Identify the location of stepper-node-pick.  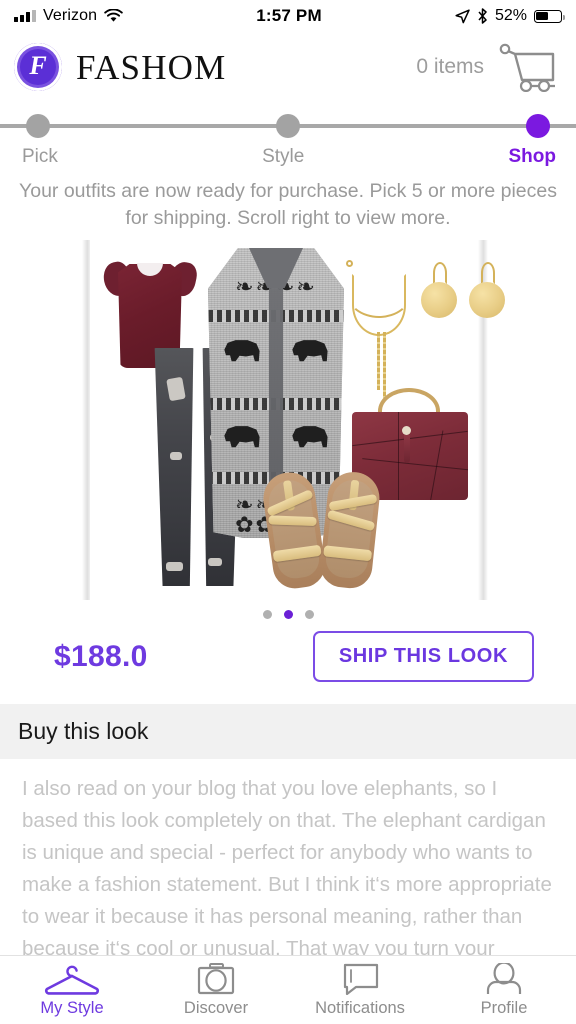
(38, 126).